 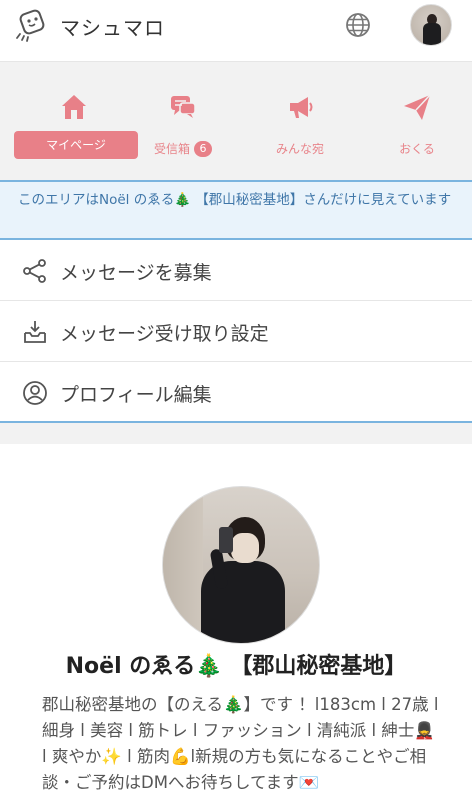 I want to click on main-tabs: マイページ 受信箱 6 みんな宛 おくる, so click(x=236, y=121).